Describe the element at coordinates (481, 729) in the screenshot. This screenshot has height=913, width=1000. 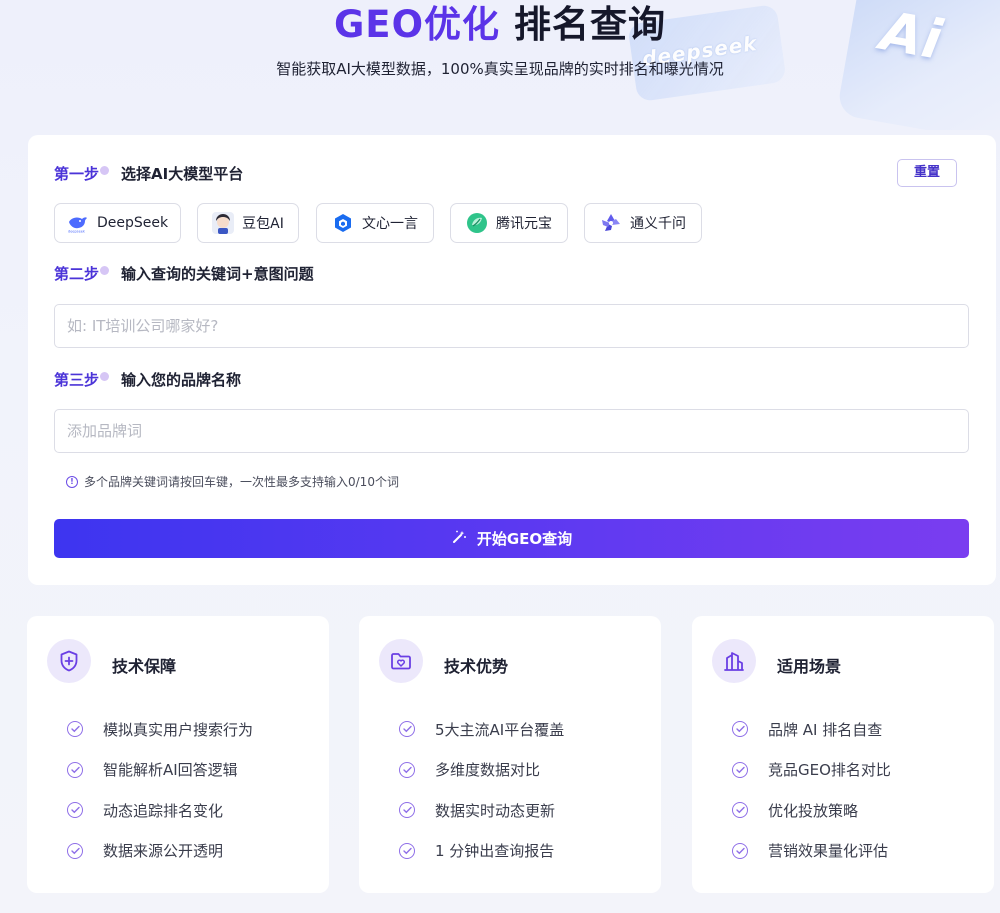
I see `list-item: 5大主流AI平台覆盖` at that location.